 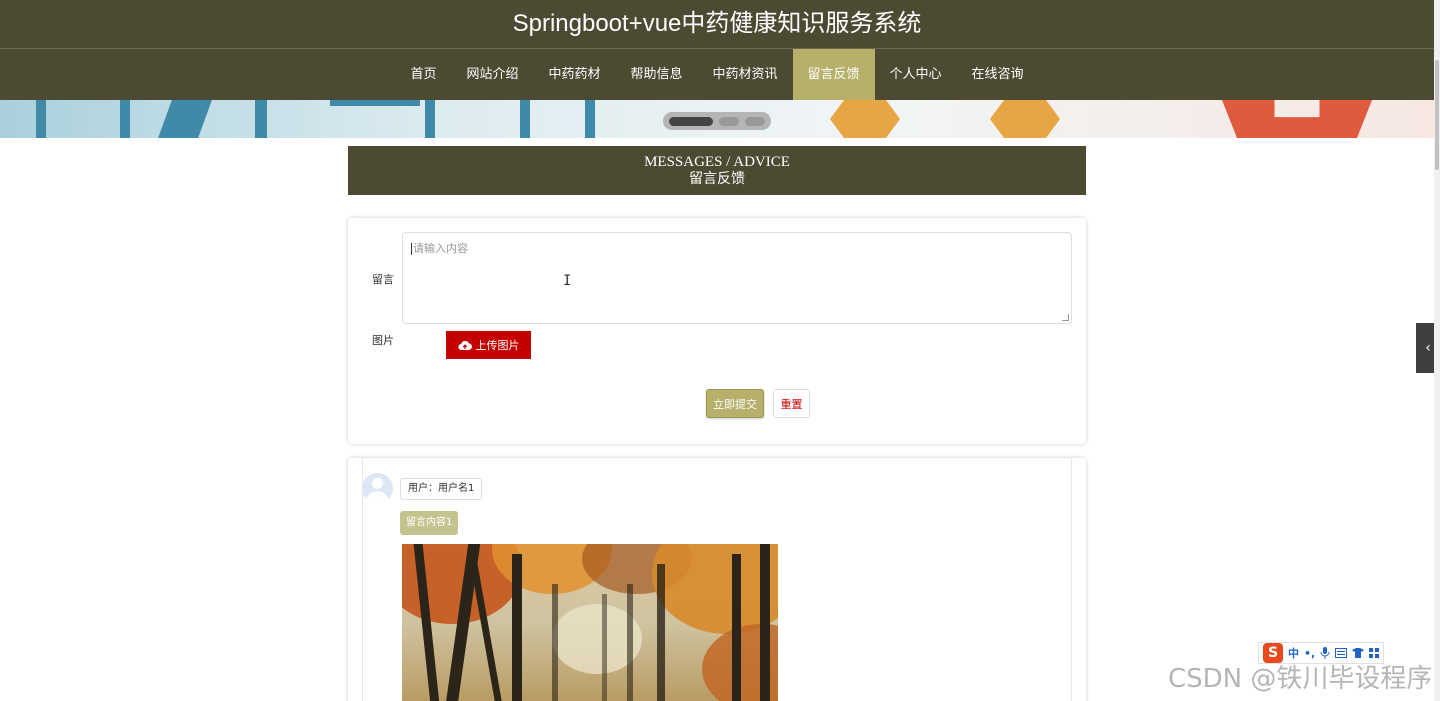 What do you see at coordinates (429, 523) in the screenshot?
I see `message-content: 留言内容1` at bounding box center [429, 523].